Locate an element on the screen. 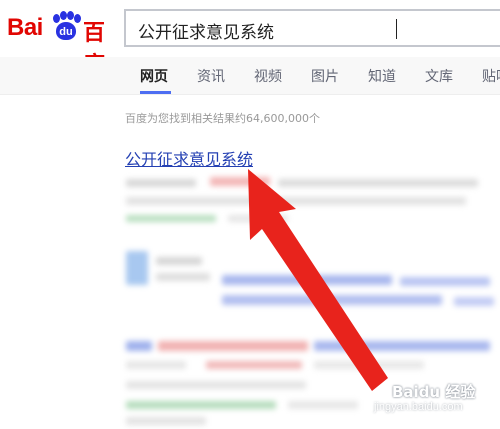  watermark-text: Baidu 经验 is located at coordinates (434, 392).